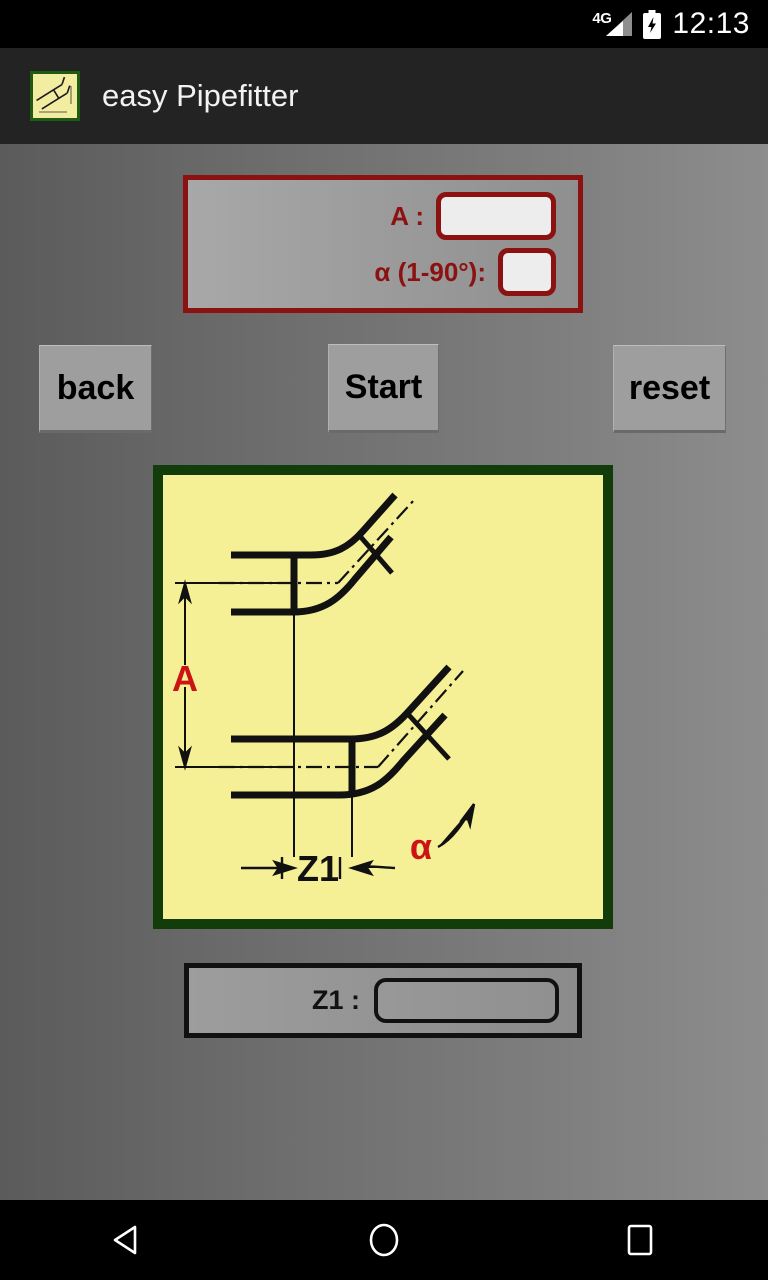 Image resolution: width=768 pixels, height=1280 pixels. What do you see at coordinates (95, 389) in the screenshot?
I see `back-button: back` at bounding box center [95, 389].